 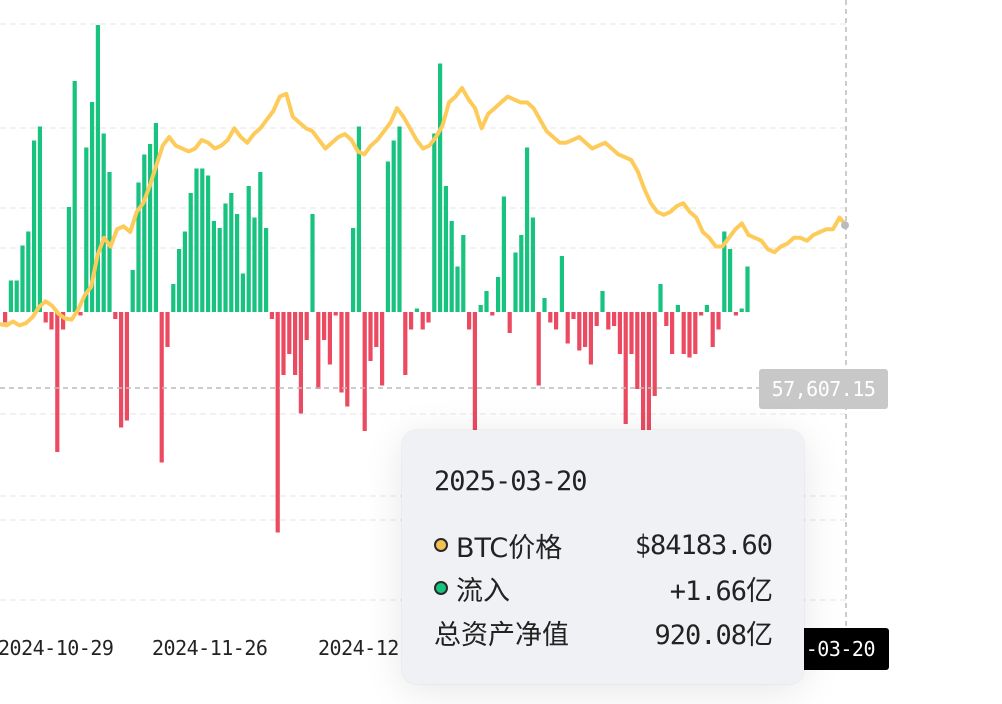 I want to click on x-axis-tick-2: 2024-11-26, so click(x=210, y=648).